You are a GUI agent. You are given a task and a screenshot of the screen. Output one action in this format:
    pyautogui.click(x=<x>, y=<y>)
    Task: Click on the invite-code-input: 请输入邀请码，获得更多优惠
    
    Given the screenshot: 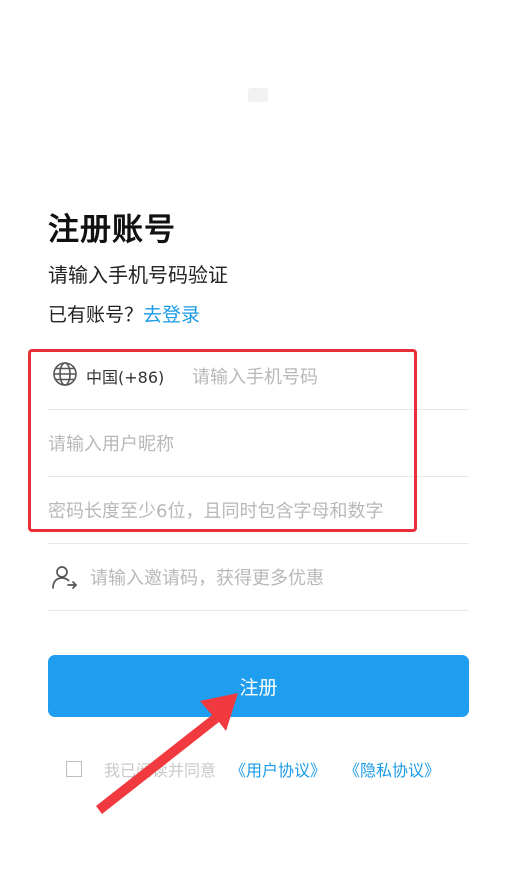 What is the action you would take?
    pyautogui.click(x=207, y=577)
    